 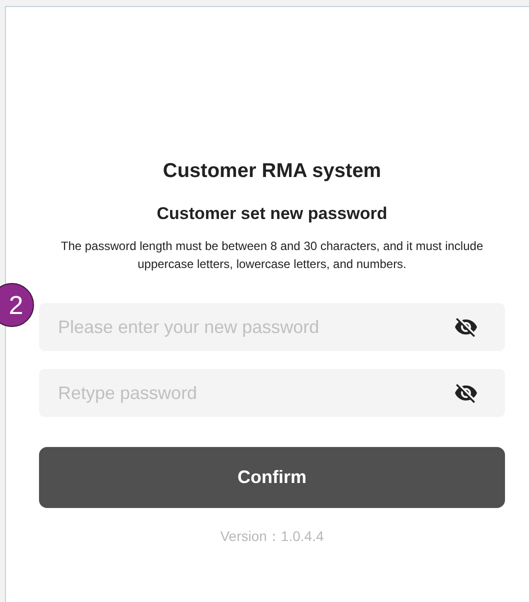 What do you see at coordinates (272, 536) in the screenshot?
I see `version-label: Version：1.0.4.4` at bounding box center [272, 536].